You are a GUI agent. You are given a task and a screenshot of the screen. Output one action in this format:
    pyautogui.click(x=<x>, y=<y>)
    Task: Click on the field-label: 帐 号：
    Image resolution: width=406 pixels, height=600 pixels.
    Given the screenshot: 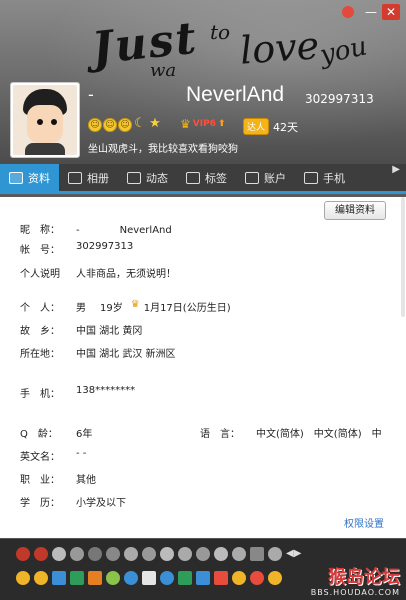 What is the action you would take?
    pyautogui.click(x=40, y=250)
    